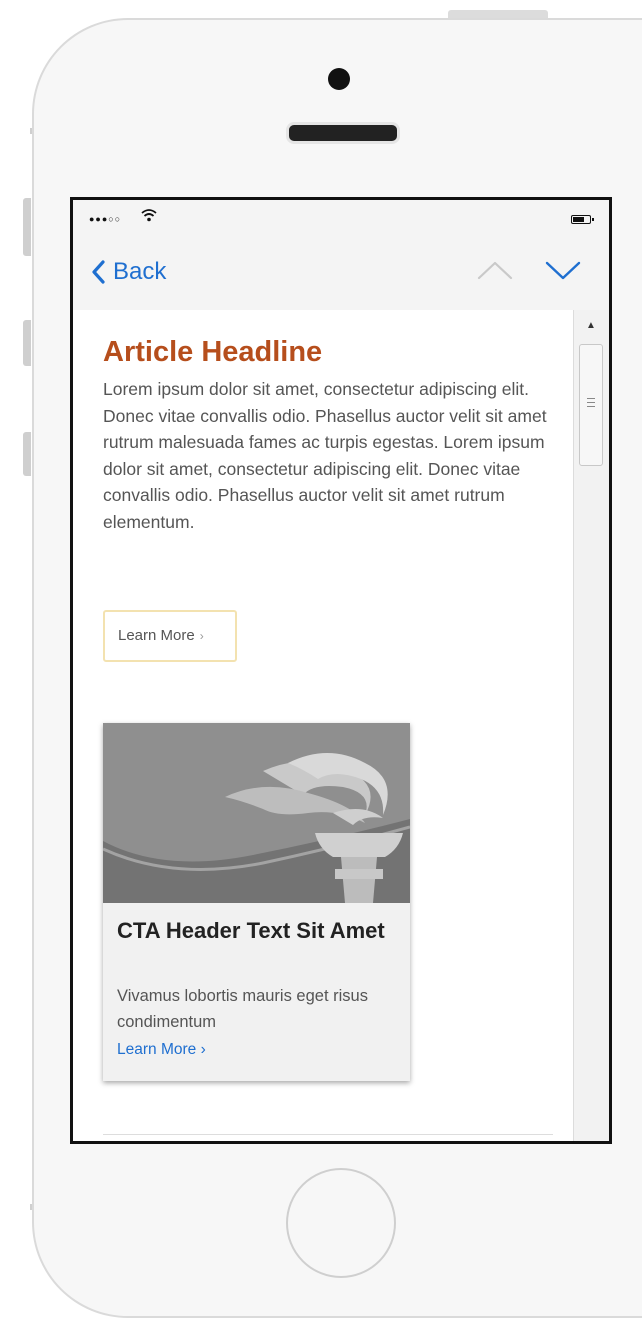 This screenshot has width=642, height=1321. What do you see at coordinates (582, 219) in the screenshot?
I see `battery-icon` at bounding box center [582, 219].